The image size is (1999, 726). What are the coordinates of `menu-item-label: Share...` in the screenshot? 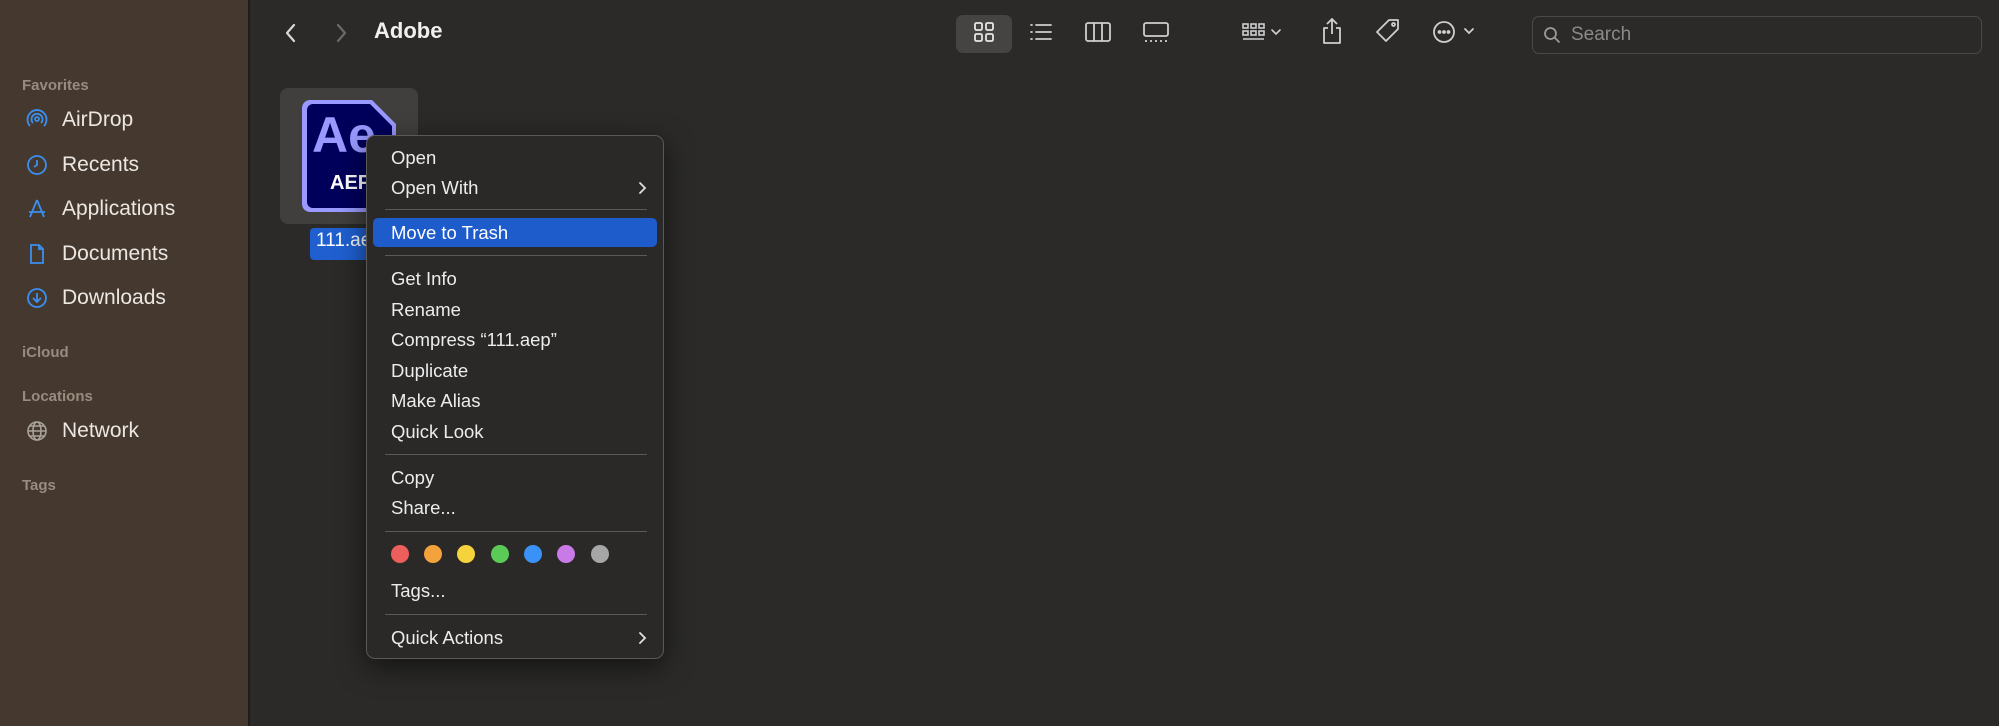 It's located at (423, 507).